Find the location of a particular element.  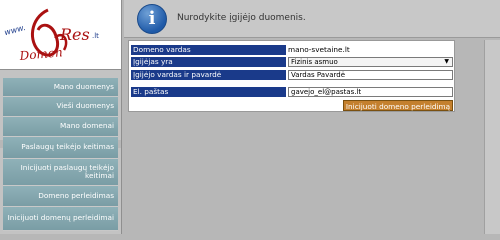

sidebar-item-label: Vieši duomenys is located at coordinates (85, 106).